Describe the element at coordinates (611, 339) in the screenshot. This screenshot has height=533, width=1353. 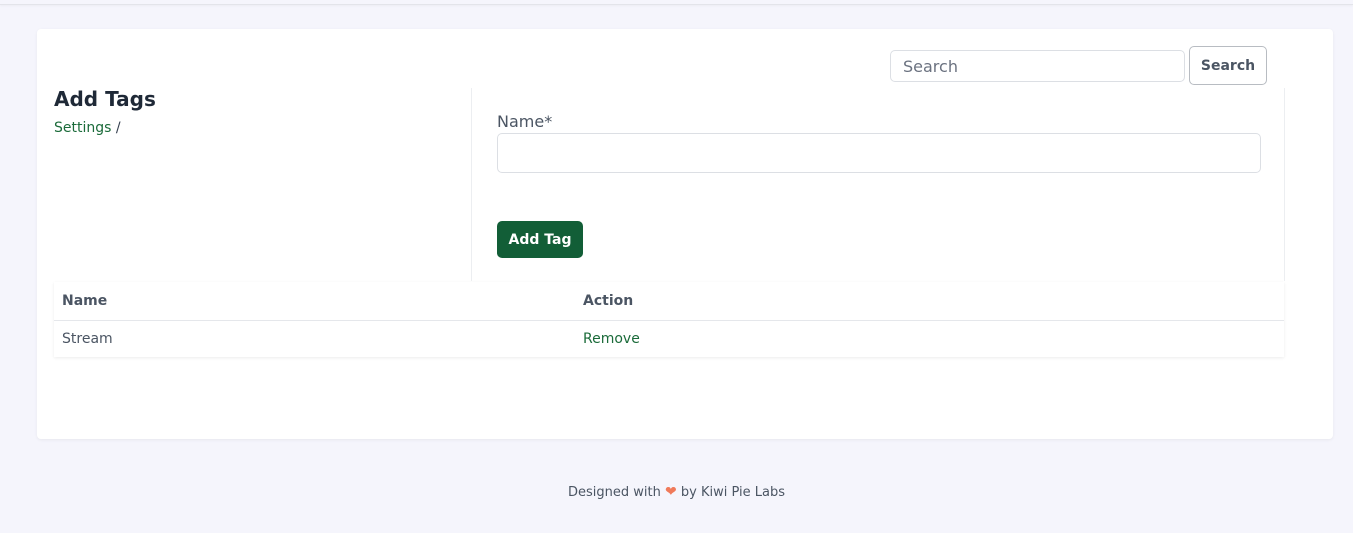
I see `remove-link: Remove` at that location.